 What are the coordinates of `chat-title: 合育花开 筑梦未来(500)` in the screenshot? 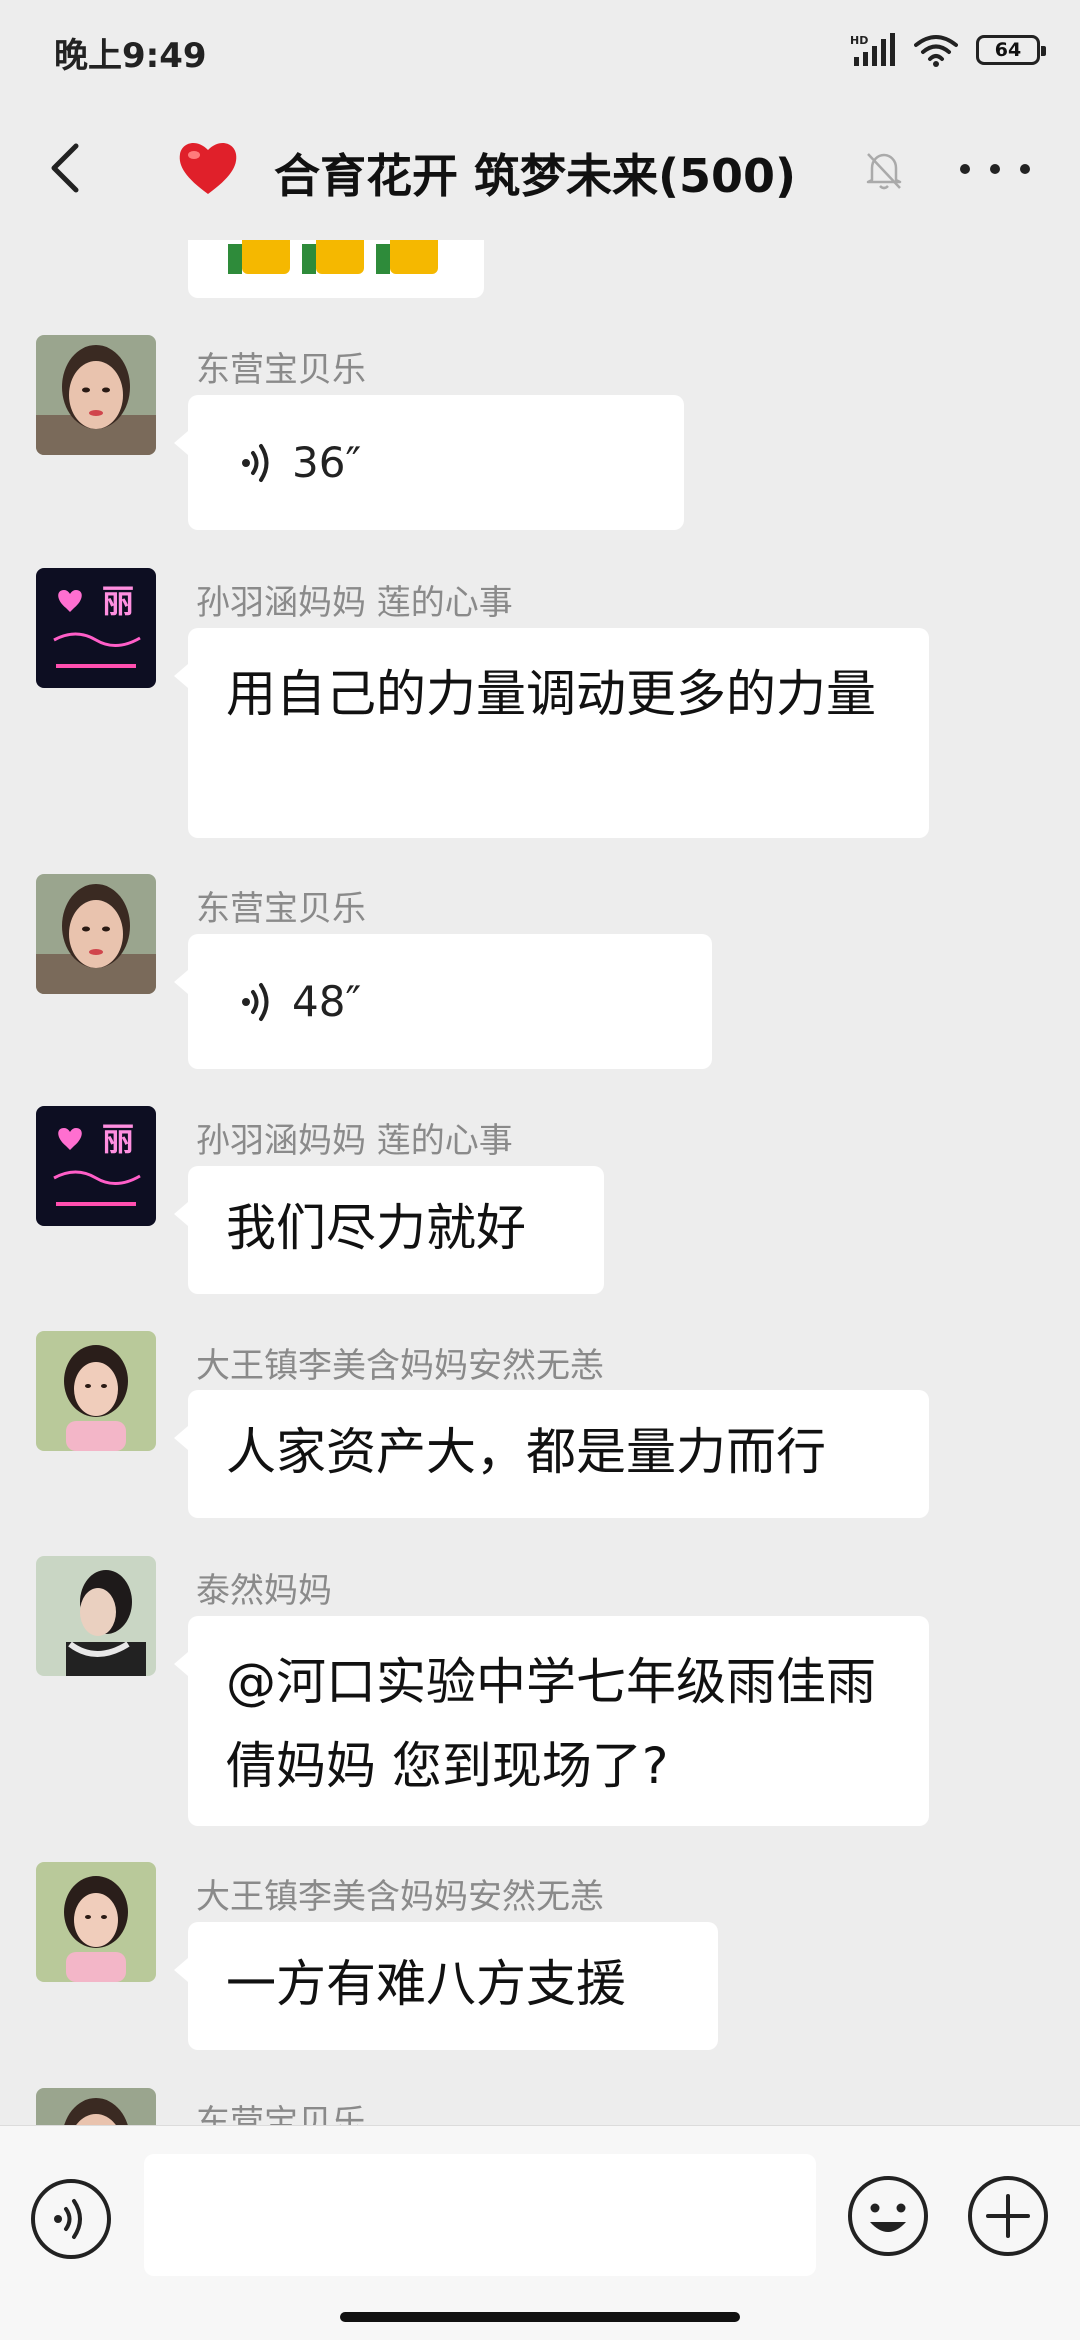 It's located at (535, 176).